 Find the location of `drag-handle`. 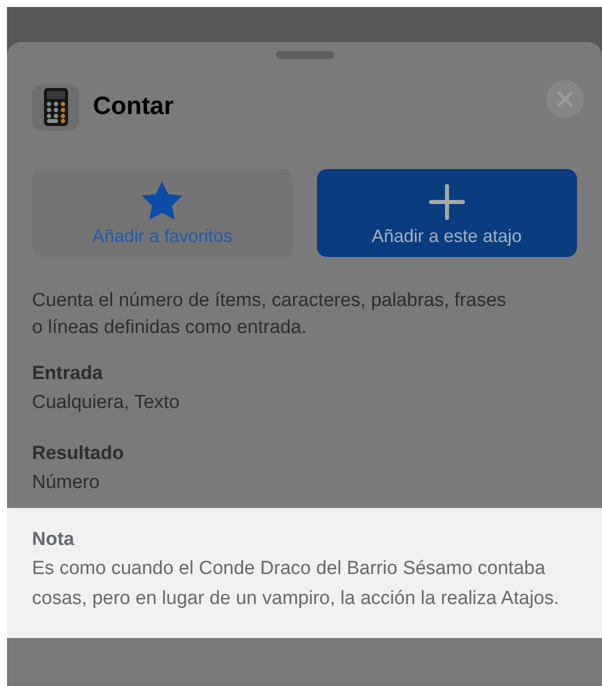

drag-handle is located at coordinates (305, 55).